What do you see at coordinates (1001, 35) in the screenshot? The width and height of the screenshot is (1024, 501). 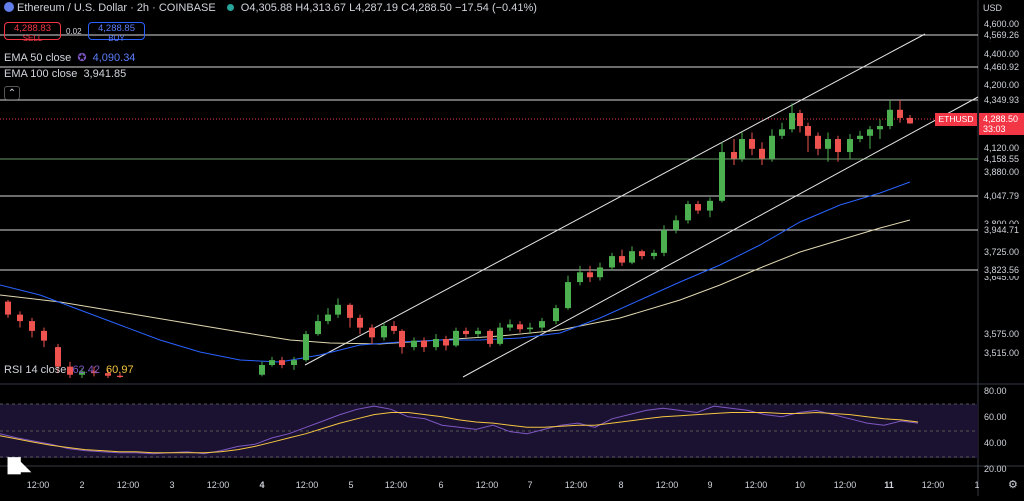 I see `level-tag-label: 4,569.26` at bounding box center [1001, 35].